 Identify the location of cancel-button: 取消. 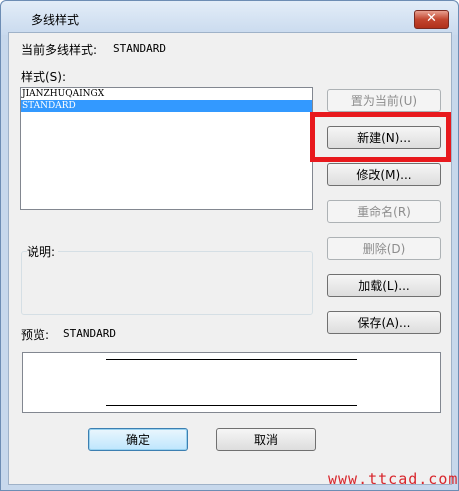
(266, 439).